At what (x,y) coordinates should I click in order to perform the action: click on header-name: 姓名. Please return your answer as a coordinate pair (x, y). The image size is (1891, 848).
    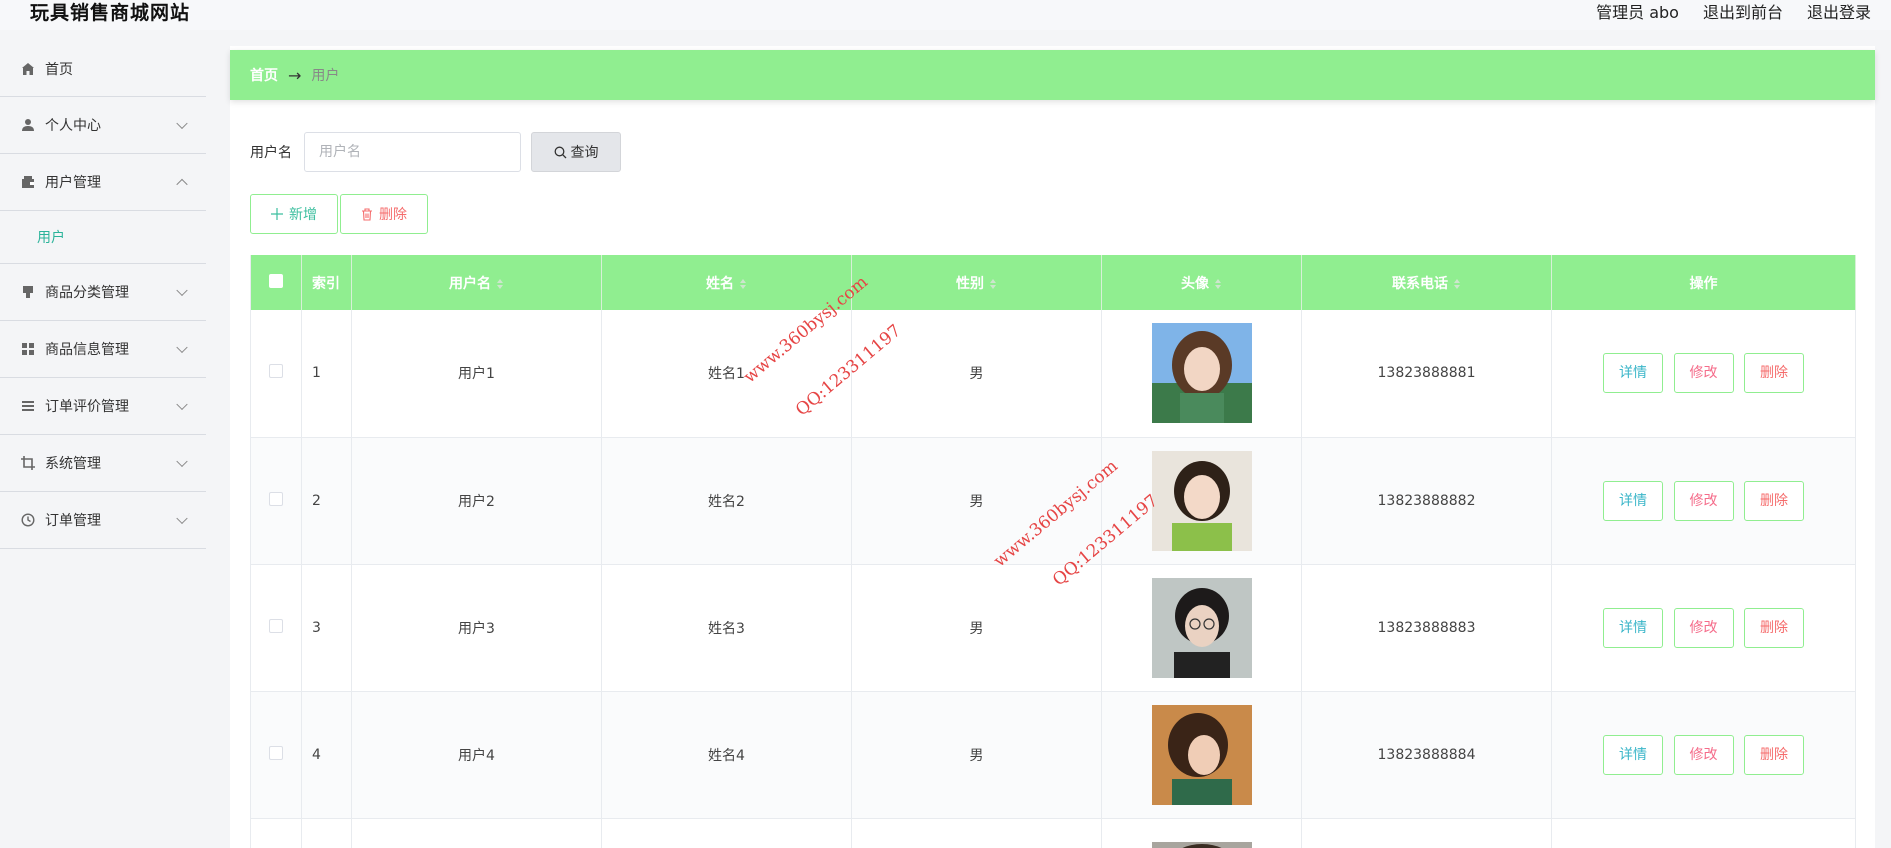
    Looking at the image, I should click on (726, 282).